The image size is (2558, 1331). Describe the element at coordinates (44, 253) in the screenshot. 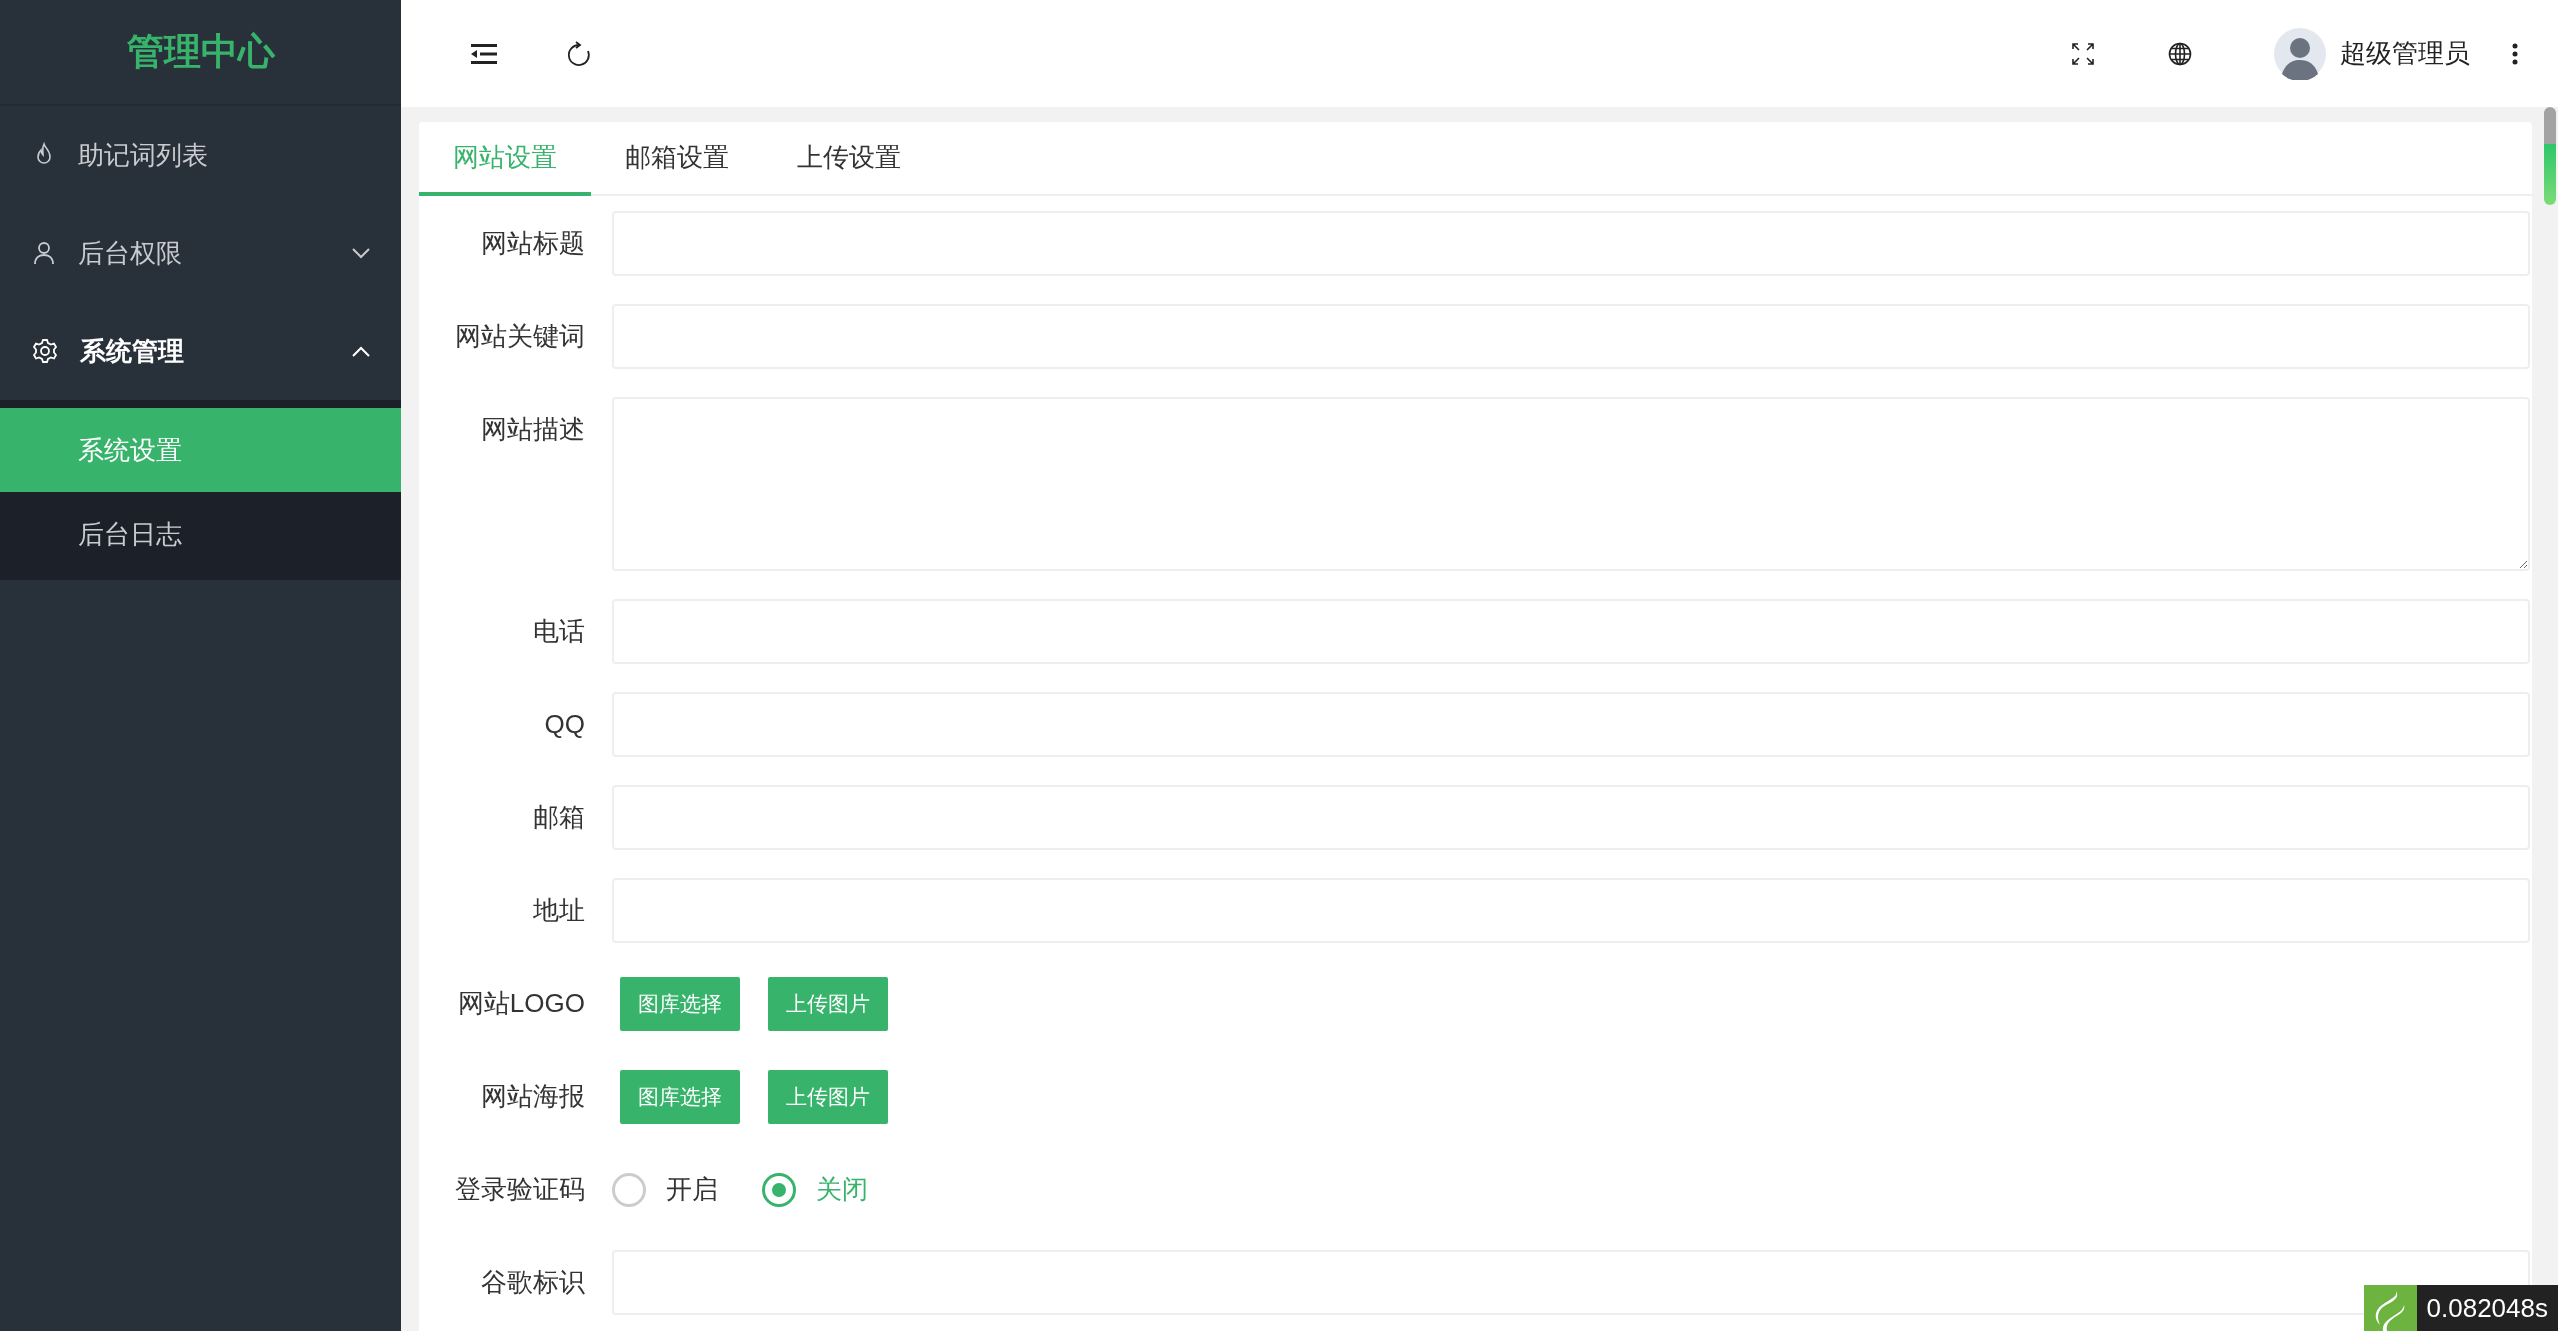

I see `user-icon` at that location.